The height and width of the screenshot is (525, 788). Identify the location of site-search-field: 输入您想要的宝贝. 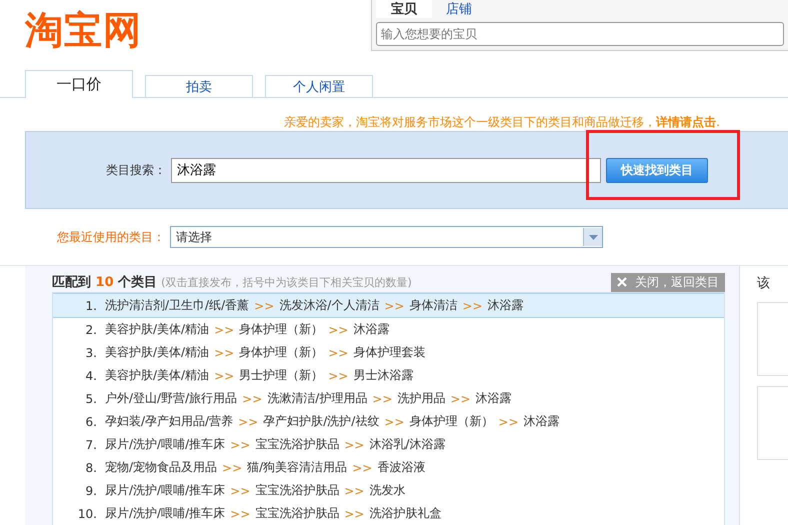
(580, 34).